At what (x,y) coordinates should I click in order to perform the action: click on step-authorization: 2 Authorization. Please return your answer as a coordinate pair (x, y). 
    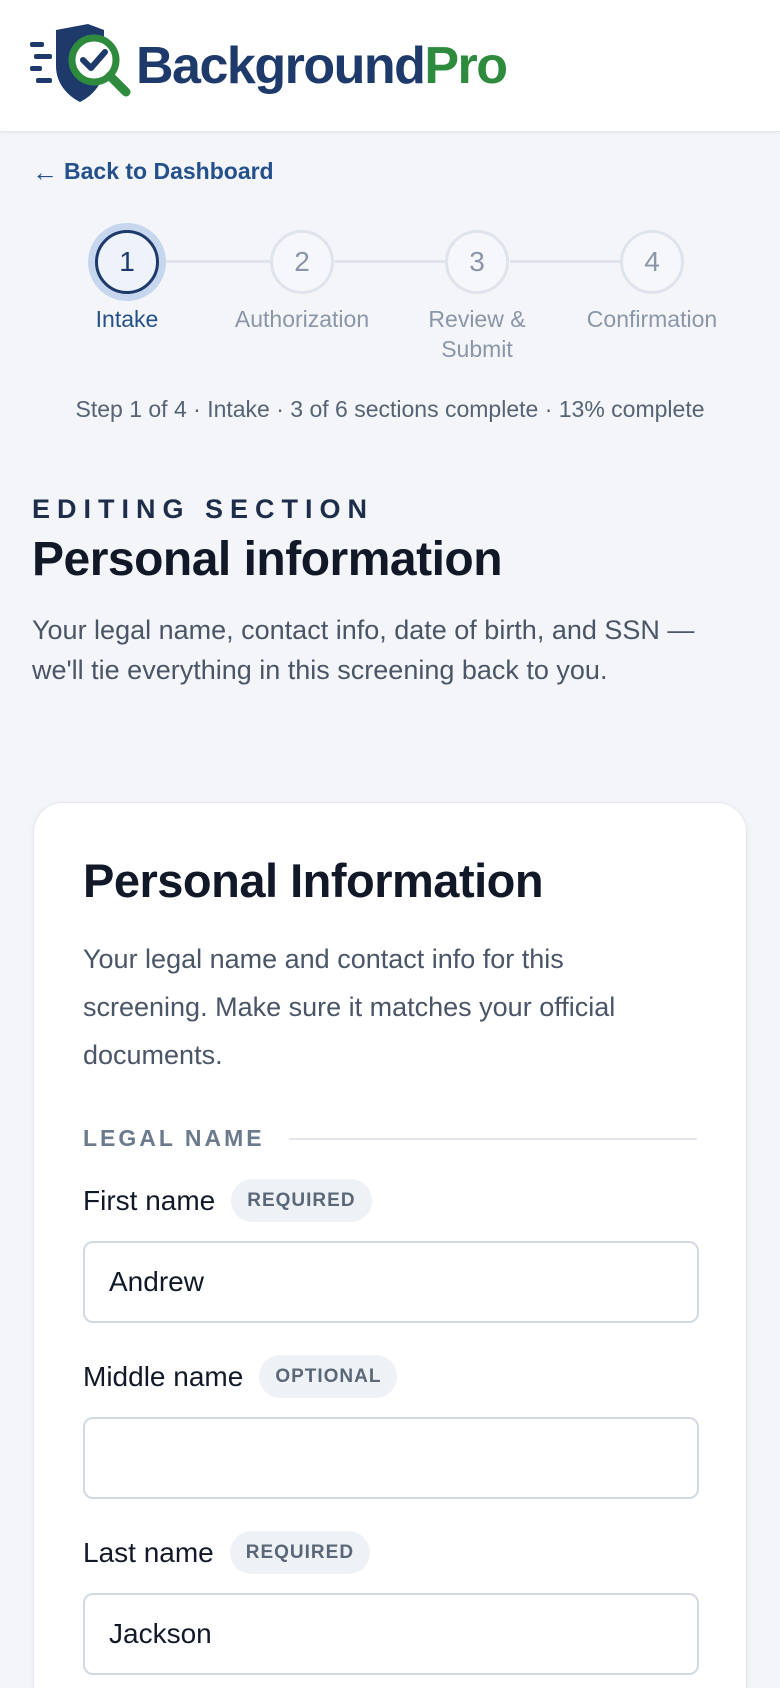
    Looking at the image, I should click on (302, 276).